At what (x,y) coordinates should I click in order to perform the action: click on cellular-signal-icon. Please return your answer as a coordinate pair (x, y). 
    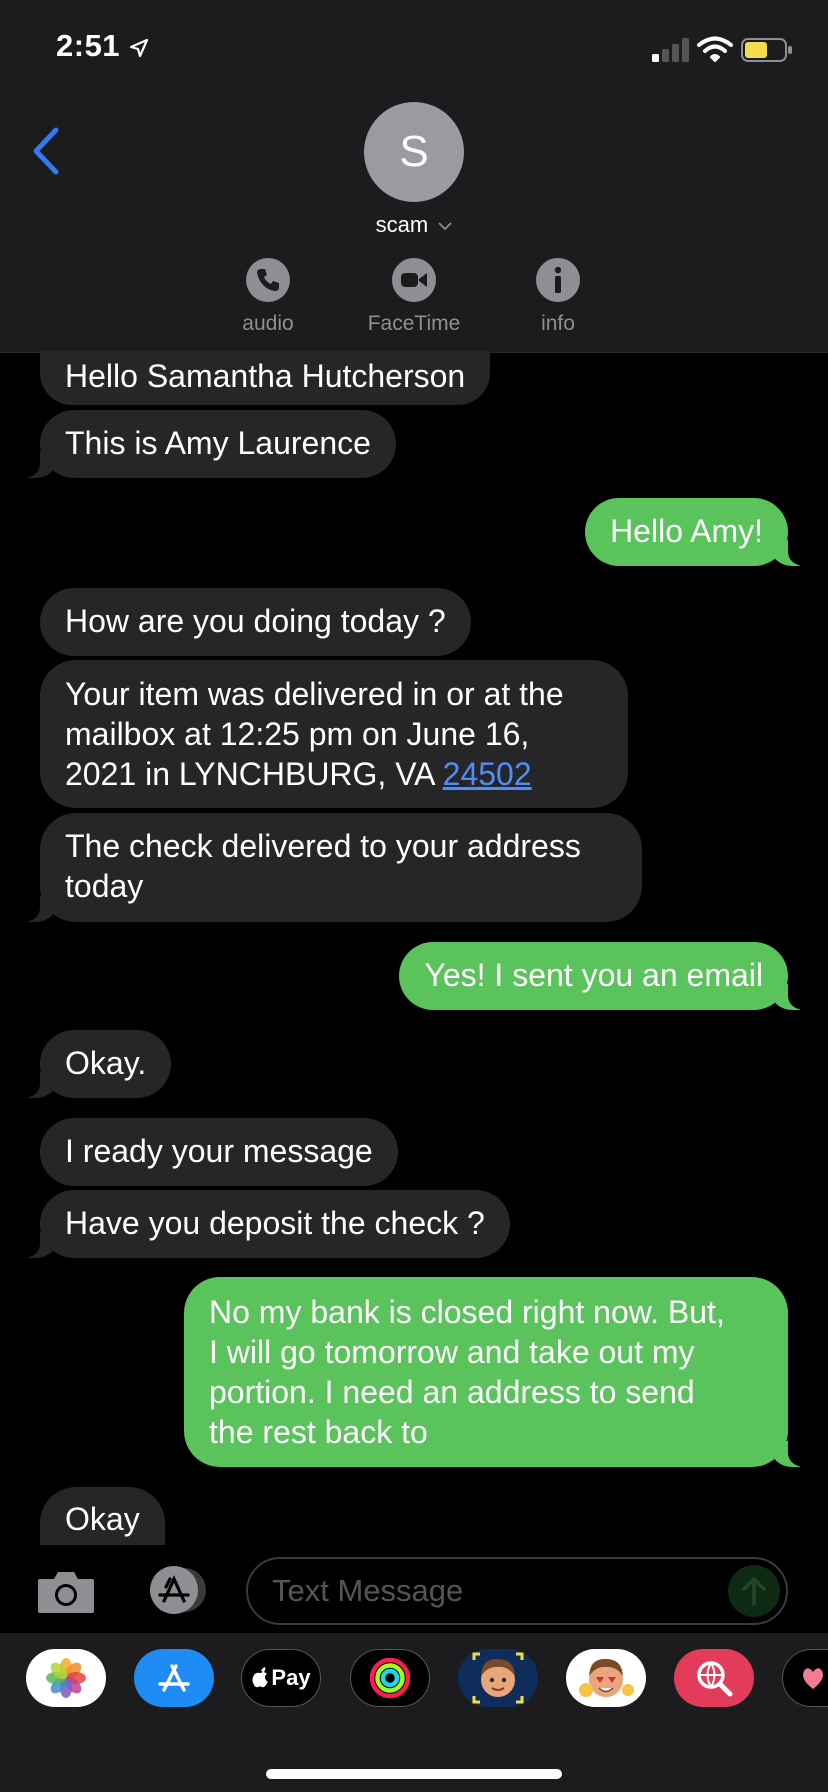
    Looking at the image, I should click on (670, 50).